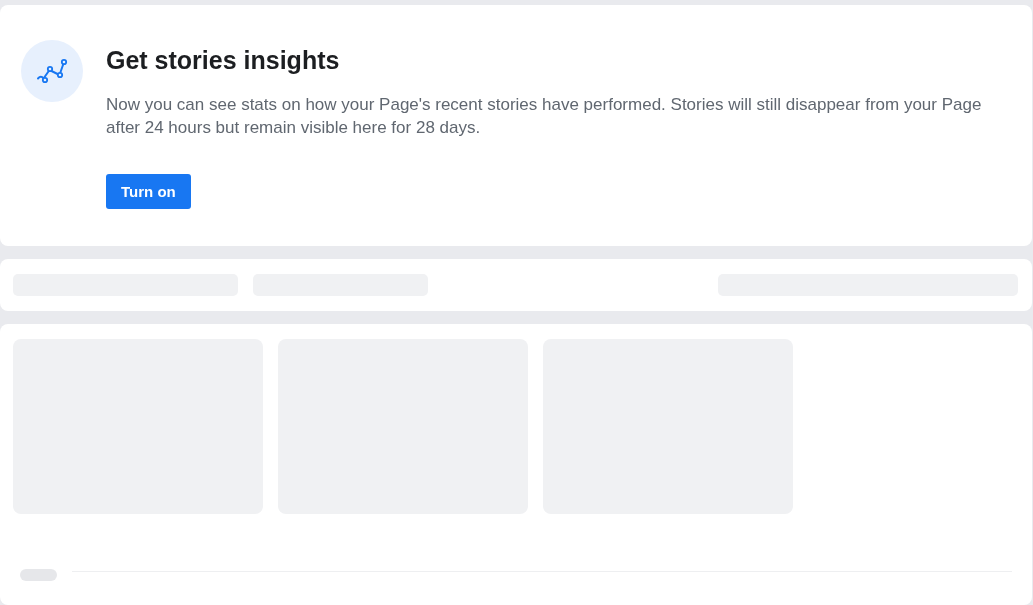 Image resolution: width=1033 pixels, height=605 pixels. What do you see at coordinates (544, 116) in the screenshot?
I see `card-description: Now you can see stats on how your Page's recent stories have performed. Stories will still disappear from your Page after 24 hours but remain visible here for 28 days.` at bounding box center [544, 116].